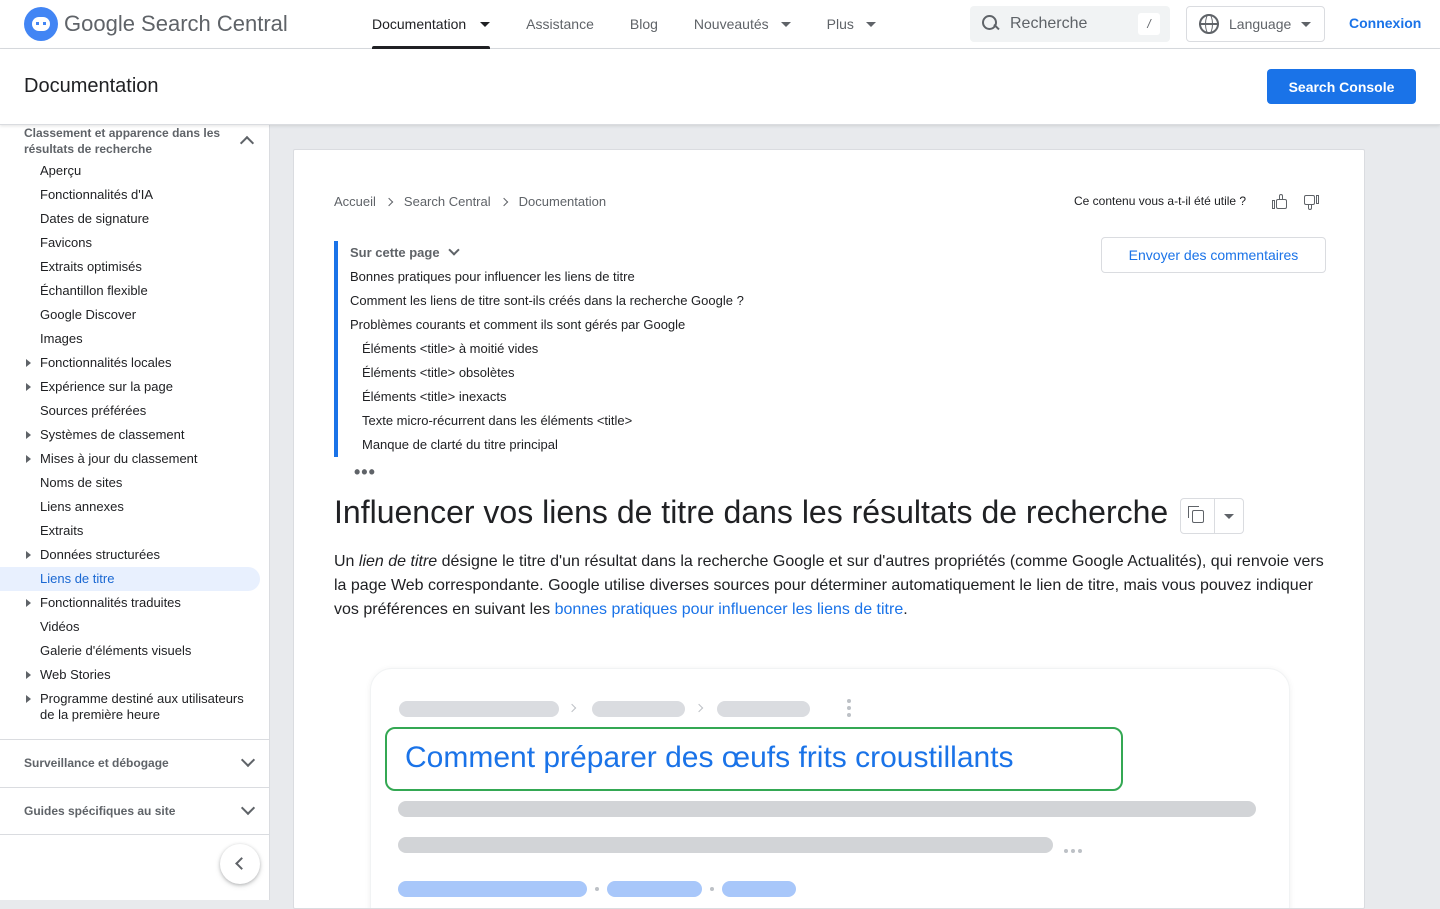  I want to click on search-input, so click(1070, 24).